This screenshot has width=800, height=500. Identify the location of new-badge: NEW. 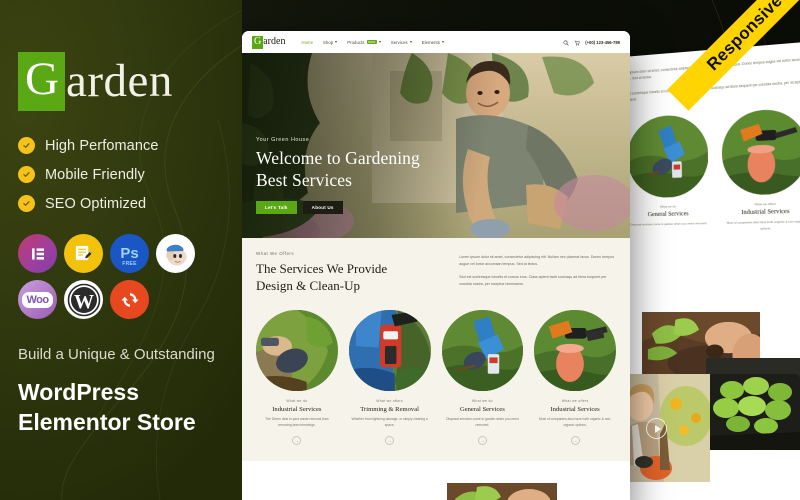
(371, 42).